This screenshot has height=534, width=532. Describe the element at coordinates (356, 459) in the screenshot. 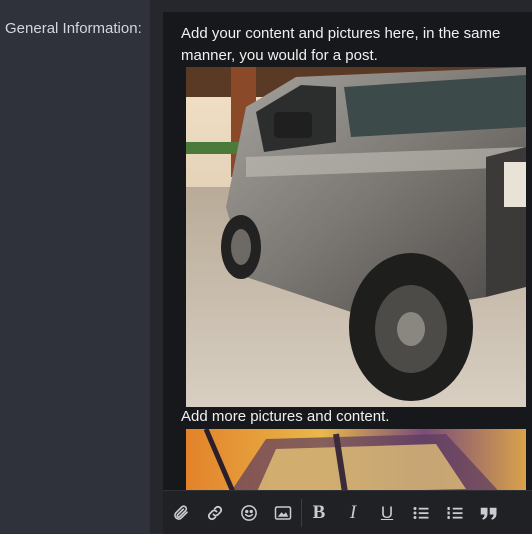

I see `truck-interior-photo` at that location.